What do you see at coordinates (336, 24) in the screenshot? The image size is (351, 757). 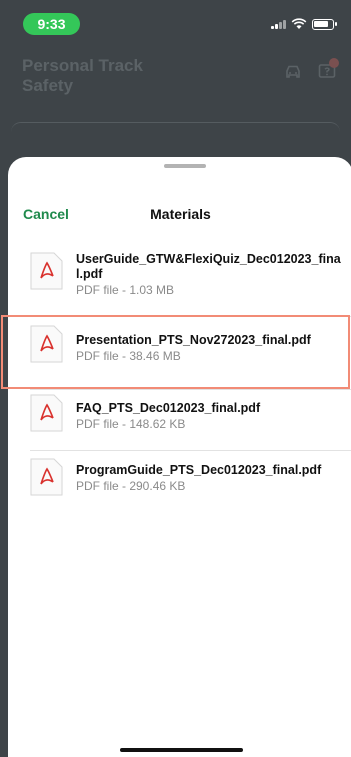 I see `battery-tip` at bounding box center [336, 24].